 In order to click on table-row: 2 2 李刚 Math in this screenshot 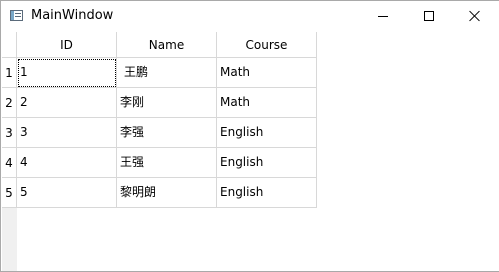, I will do `click(159, 103)`.